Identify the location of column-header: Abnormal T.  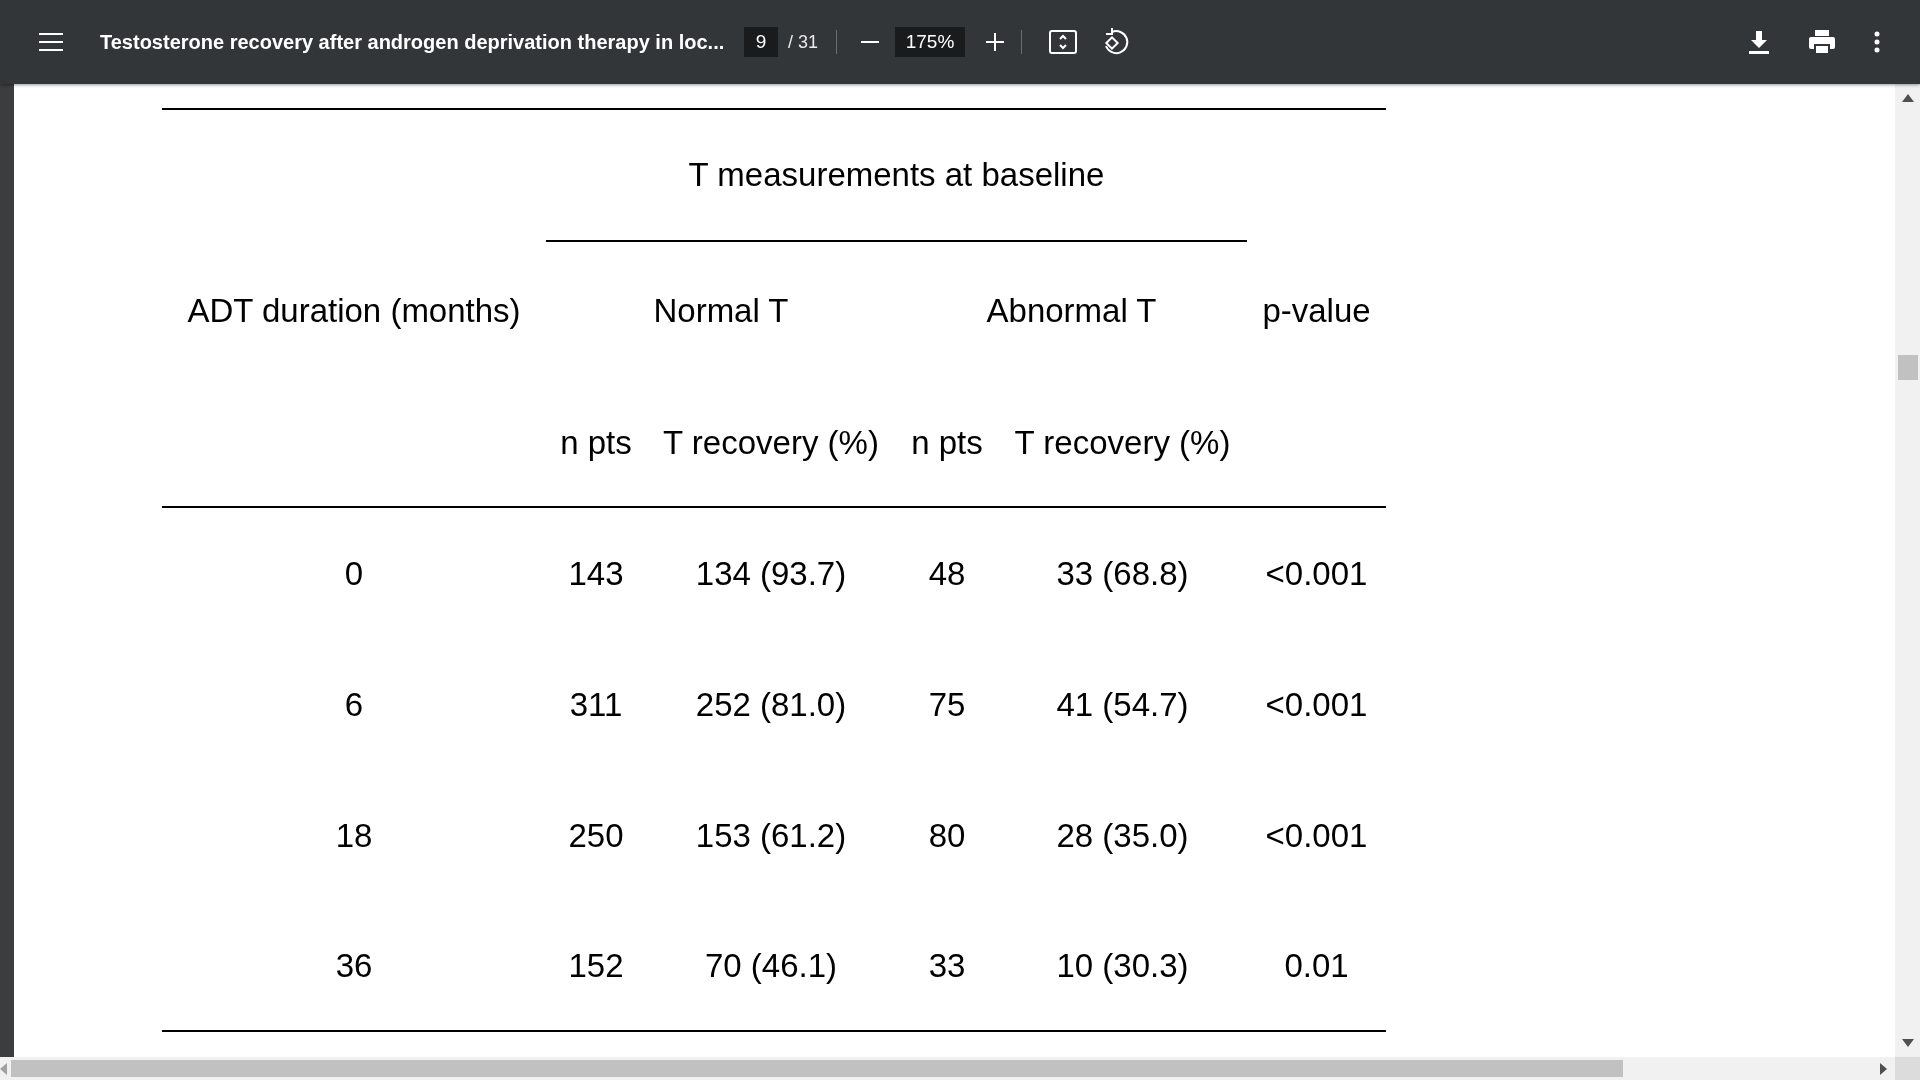
(1071, 311).